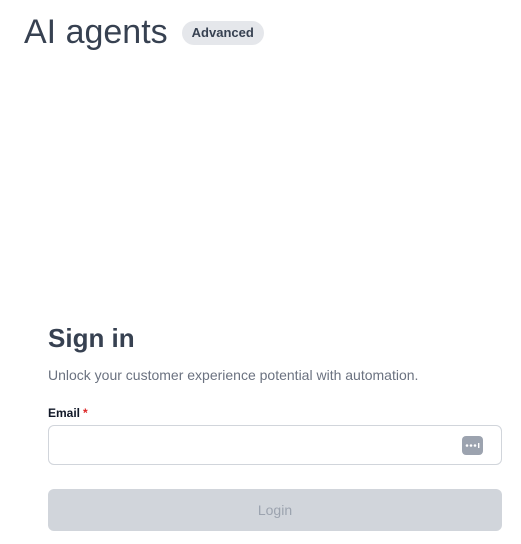  Describe the element at coordinates (275, 413) in the screenshot. I see `email-label: Email *` at that location.